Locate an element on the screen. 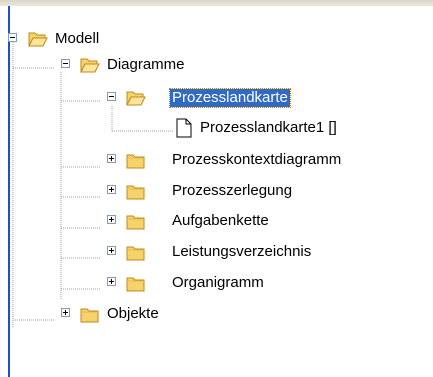  tree-node-label: Modell is located at coordinates (77, 38).